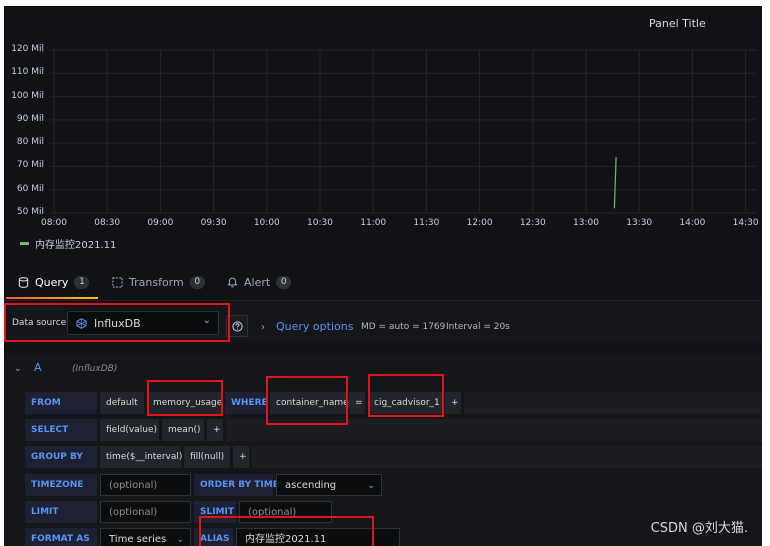  I want to click on field-segment: field(value), so click(129, 430).